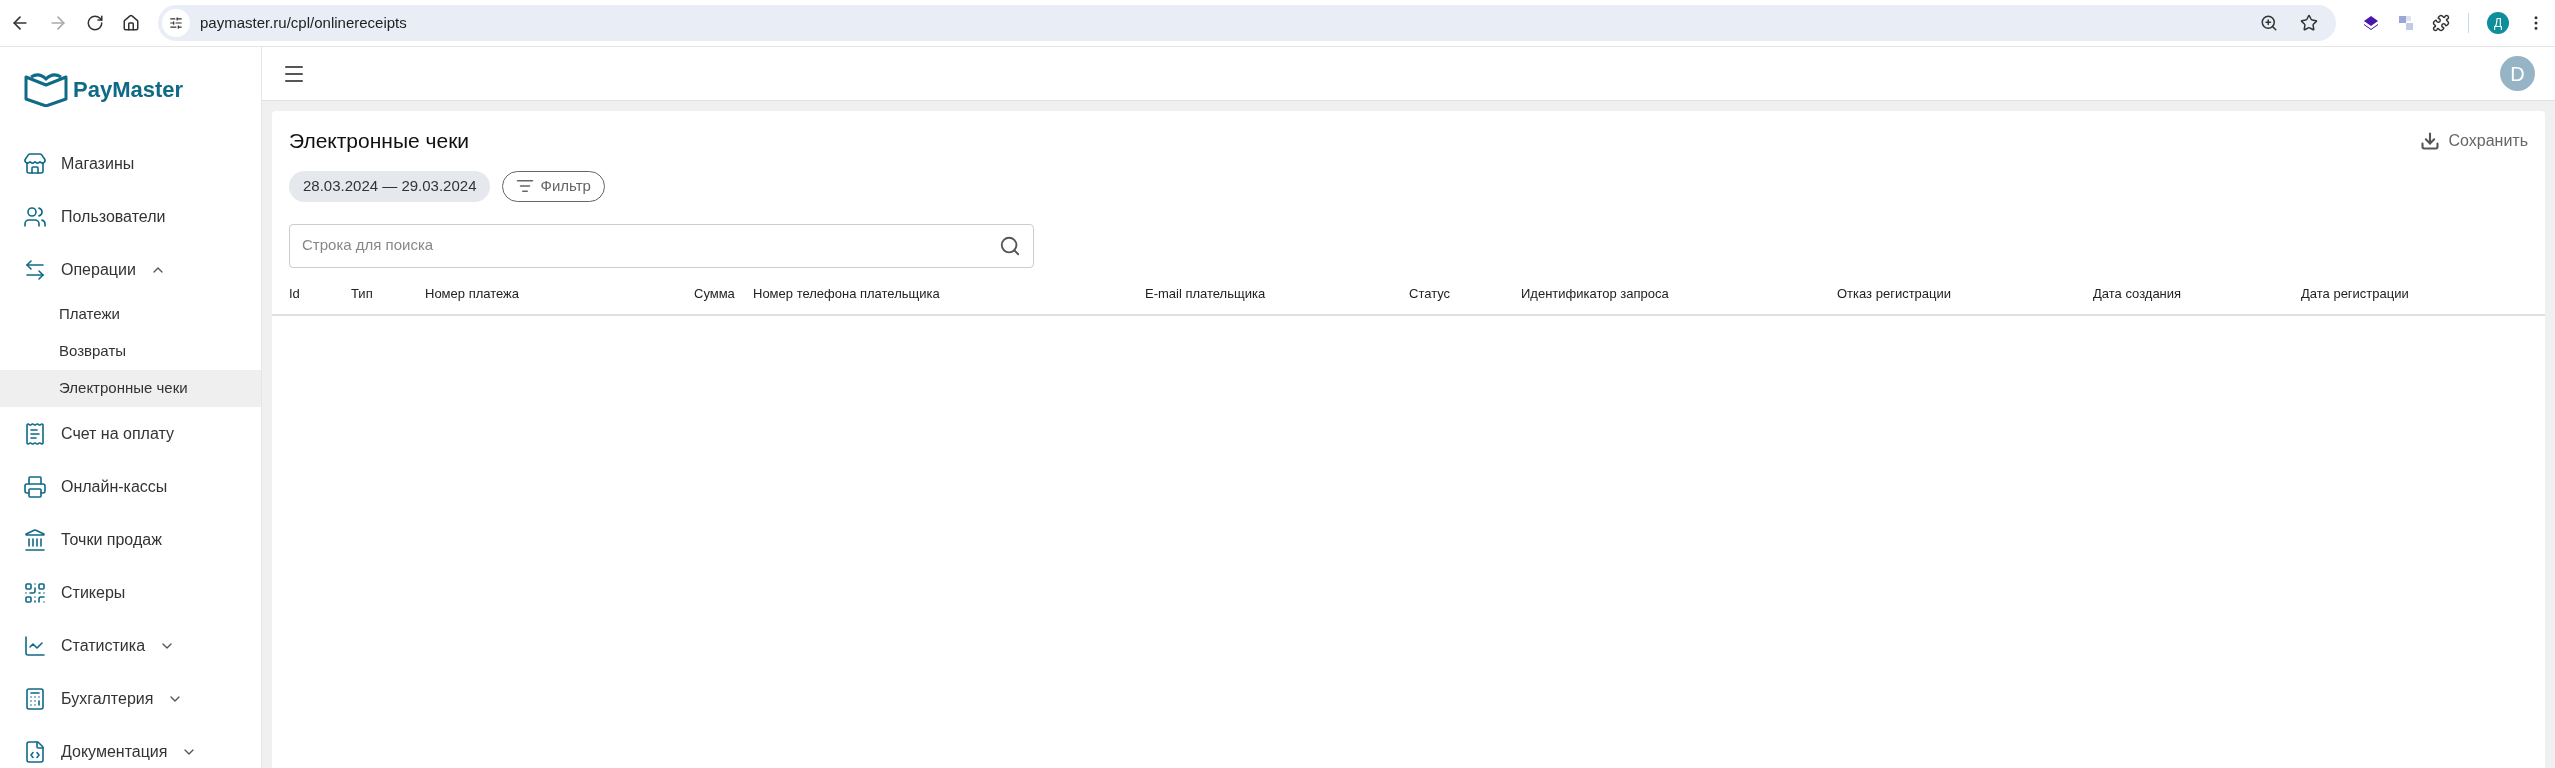 The height and width of the screenshot is (768, 2555). What do you see at coordinates (362, 293) in the screenshot?
I see `column-header: Тип` at bounding box center [362, 293].